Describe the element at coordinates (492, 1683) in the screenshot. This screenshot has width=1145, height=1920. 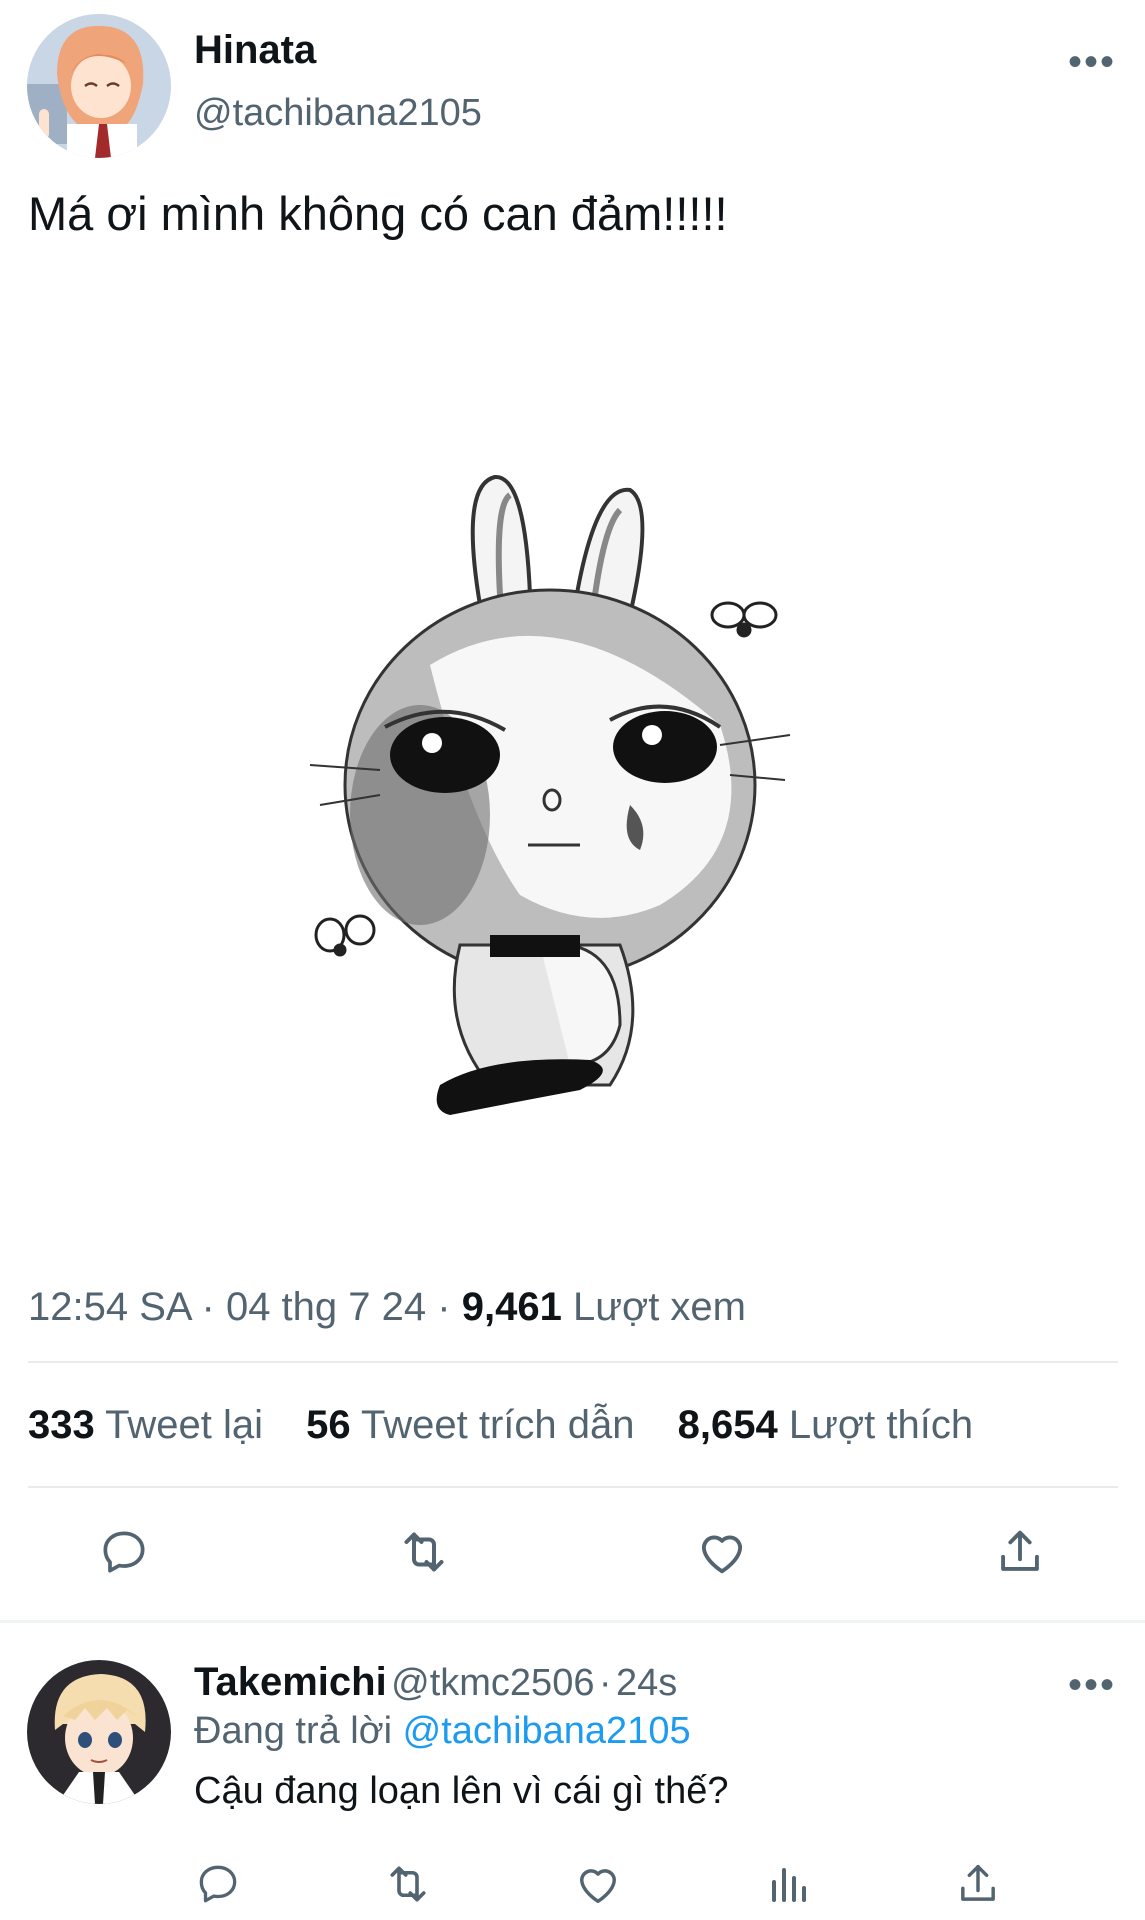
I see `reply-author-handle: @tkmc2506` at that location.